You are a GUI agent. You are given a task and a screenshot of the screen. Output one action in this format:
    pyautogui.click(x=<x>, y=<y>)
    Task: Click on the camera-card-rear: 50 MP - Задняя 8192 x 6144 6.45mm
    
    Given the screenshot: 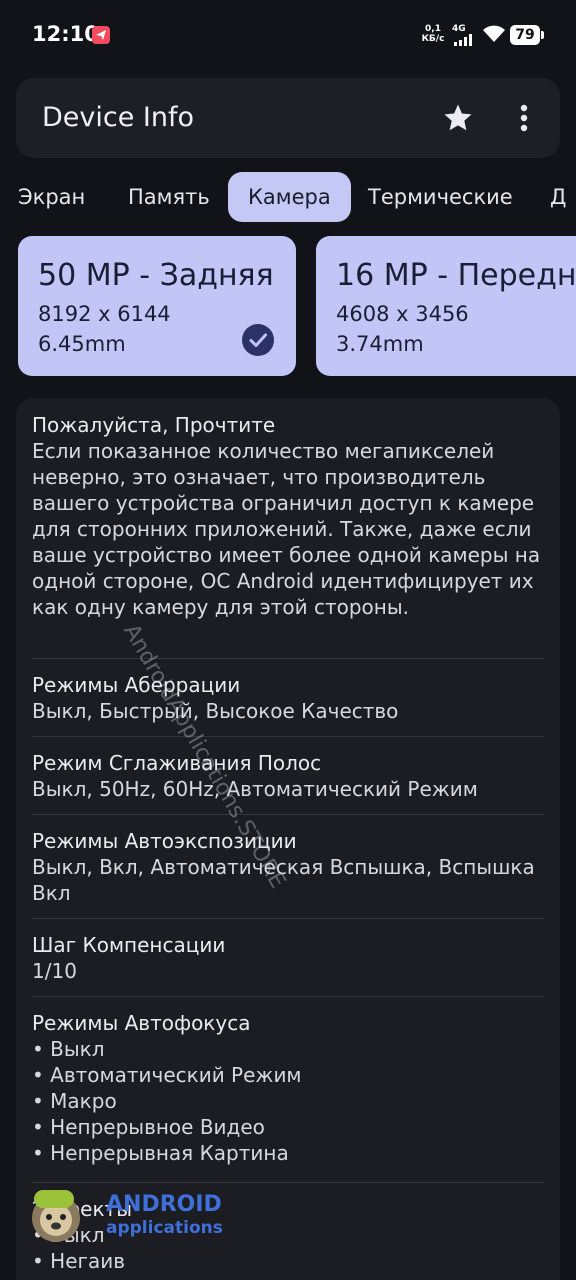 What is the action you would take?
    pyautogui.click(x=157, y=306)
    